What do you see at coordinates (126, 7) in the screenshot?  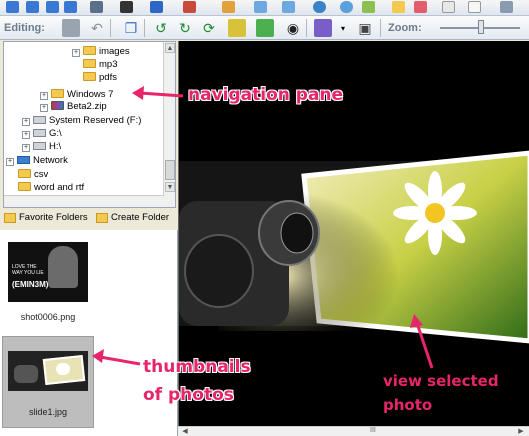 I see `slideshow-icon` at bounding box center [126, 7].